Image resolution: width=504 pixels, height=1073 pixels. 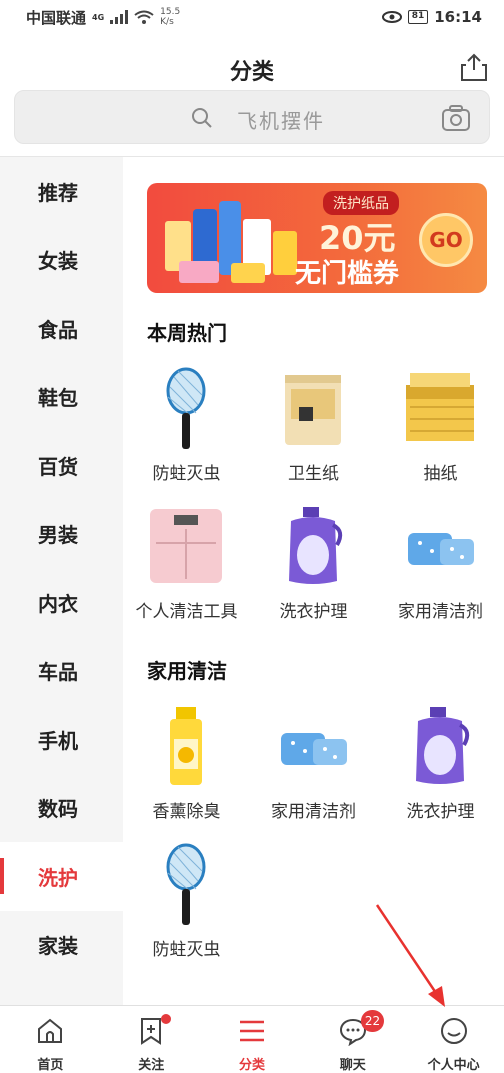 I want to click on wifi-icon, so click(x=144, y=17).